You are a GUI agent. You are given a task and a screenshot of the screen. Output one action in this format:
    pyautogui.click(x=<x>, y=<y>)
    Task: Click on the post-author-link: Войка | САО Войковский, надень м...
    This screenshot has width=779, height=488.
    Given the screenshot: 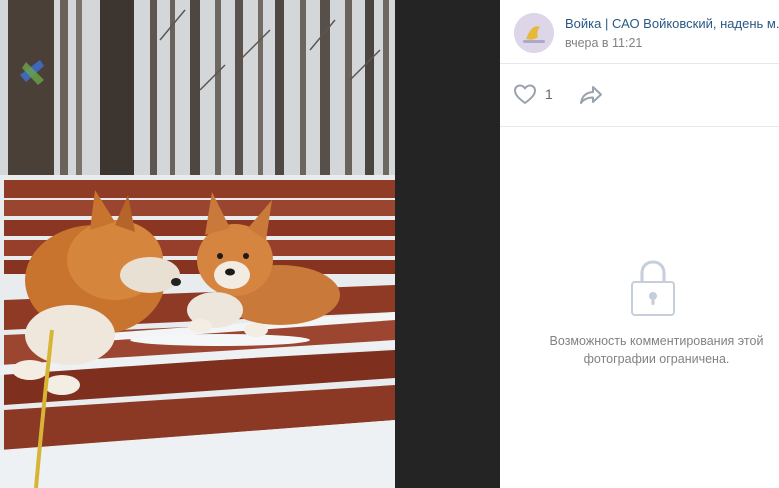 What is the action you would take?
    pyautogui.click(x=672, y=23)
    